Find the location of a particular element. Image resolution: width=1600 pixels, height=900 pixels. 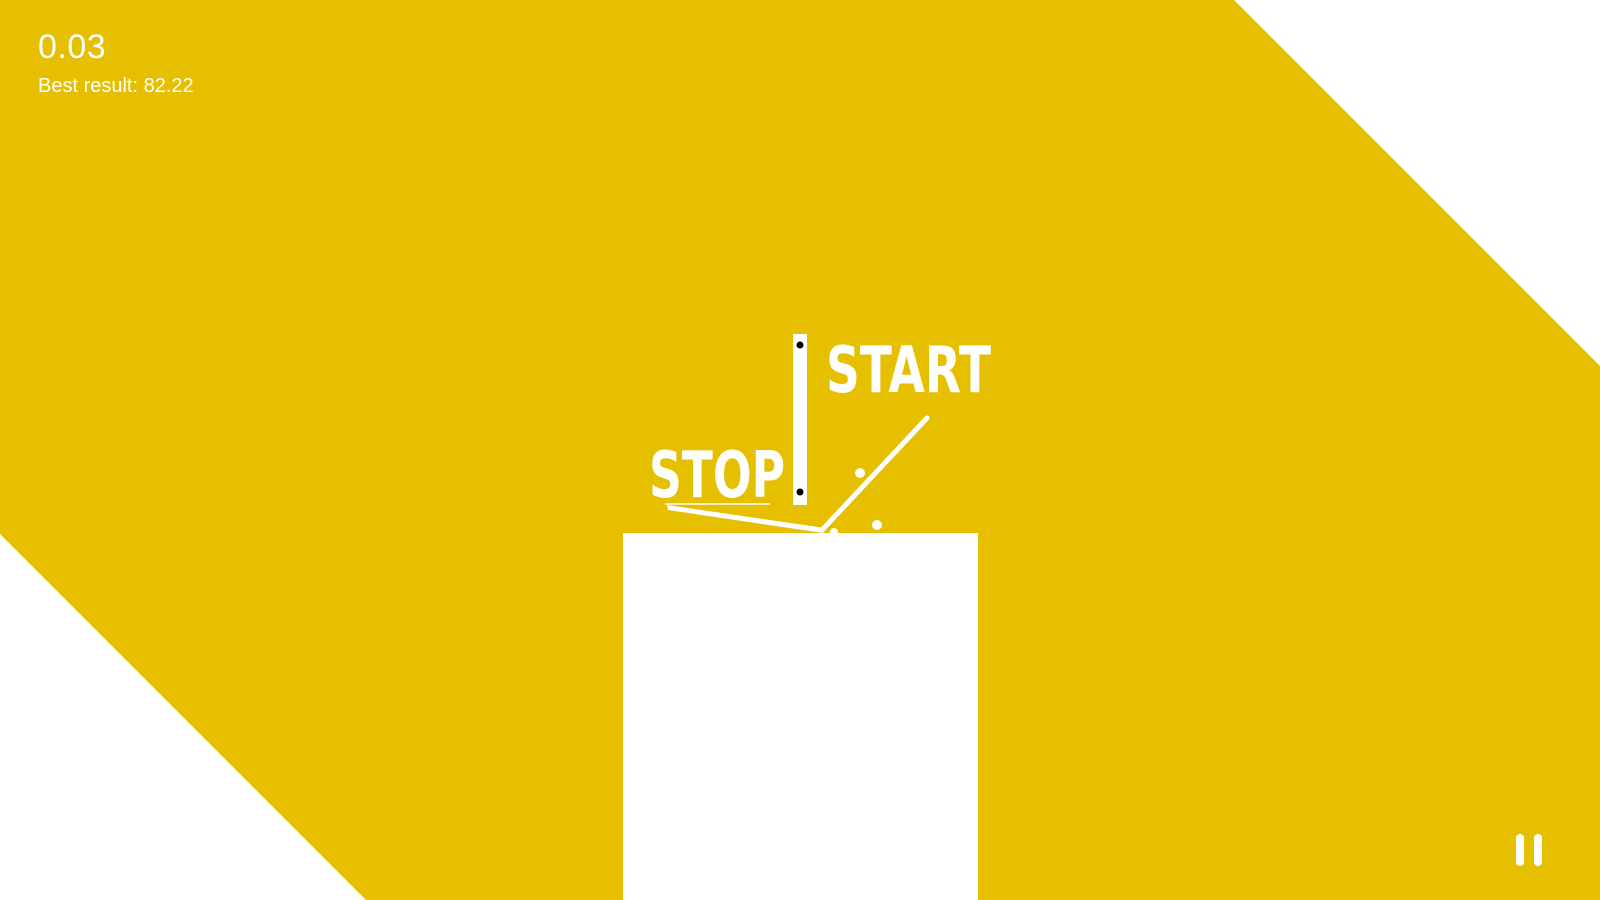

pause-icon-bar-right is located at coordinates (1538, 850).